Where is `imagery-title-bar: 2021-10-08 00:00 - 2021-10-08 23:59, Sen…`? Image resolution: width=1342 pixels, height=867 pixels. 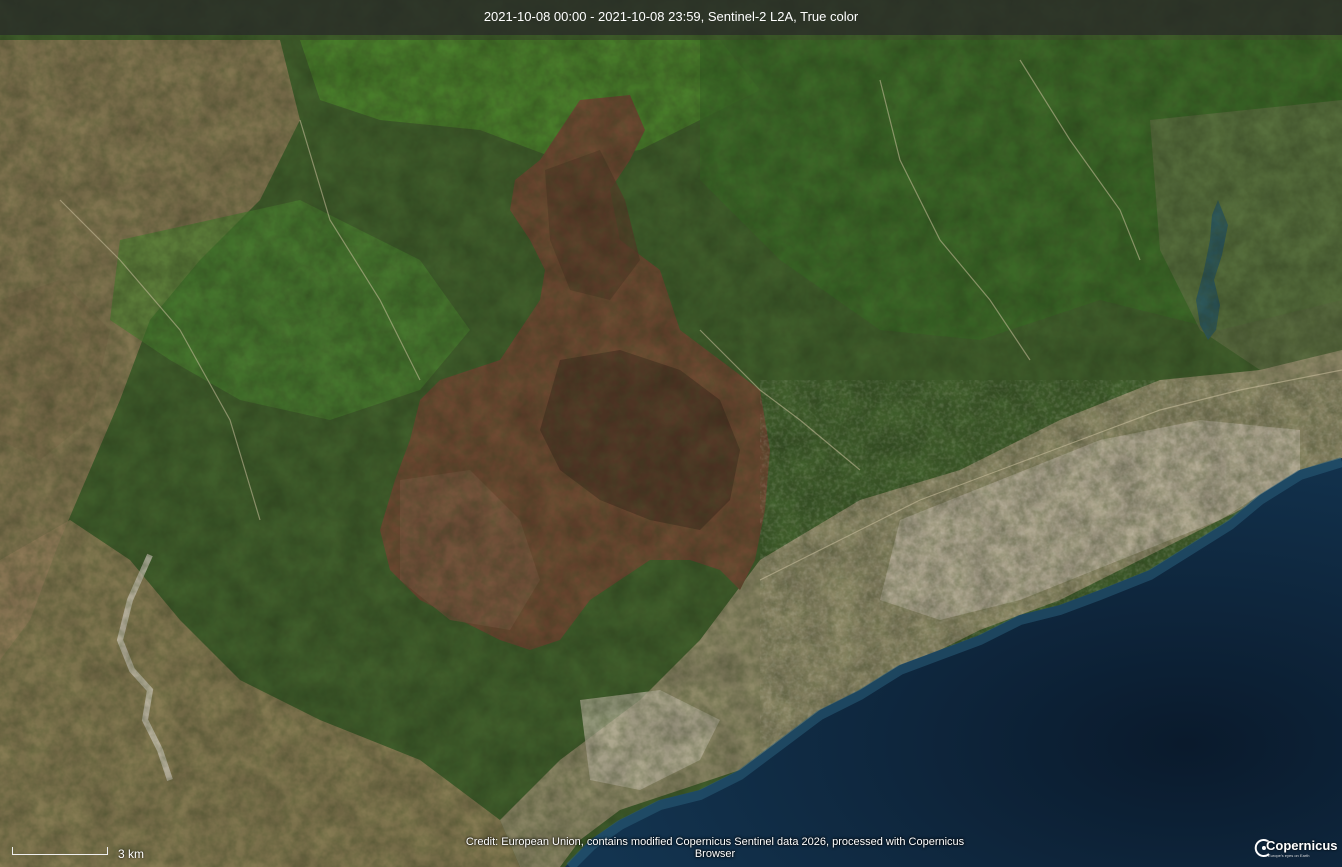
imagery-title-bar: 2021-10-08 00:00 - 2021-10-08 23:59, Sen… is located at coordinates (671, 17).